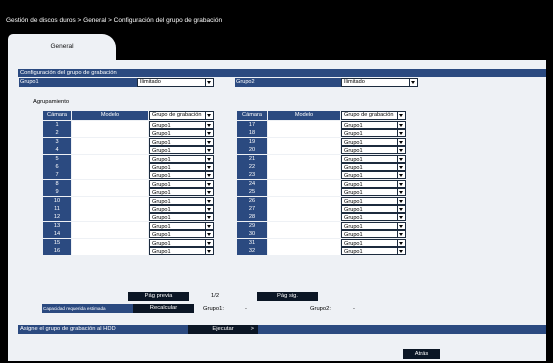 This screenshot has width=553, height=363. I want to click on camera-number: 21, so click(252, 158).